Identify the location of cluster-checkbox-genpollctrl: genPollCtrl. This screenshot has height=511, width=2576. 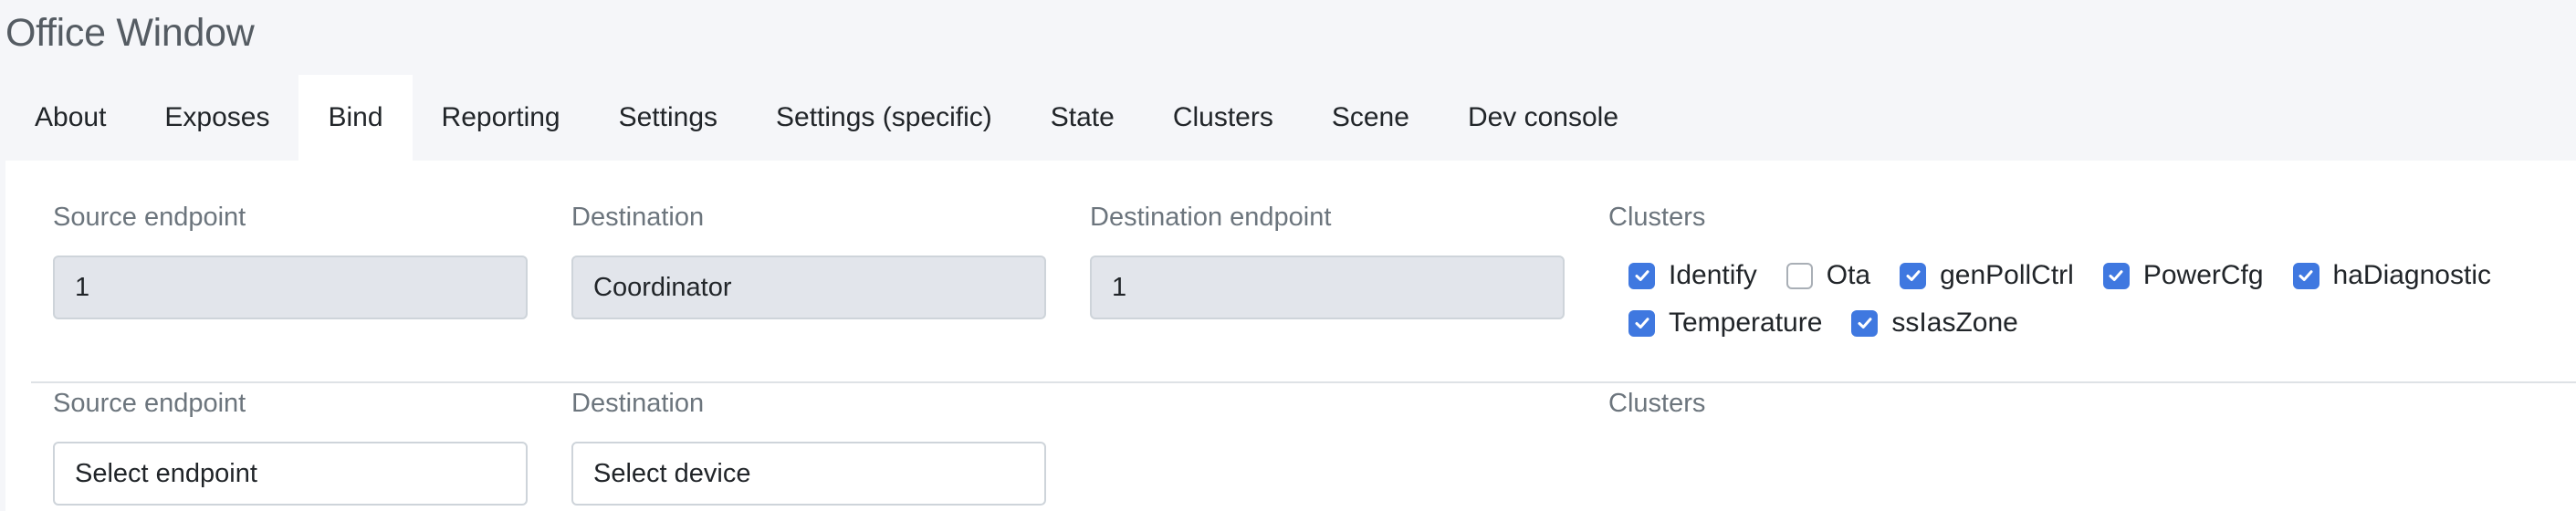
(1987, 275).